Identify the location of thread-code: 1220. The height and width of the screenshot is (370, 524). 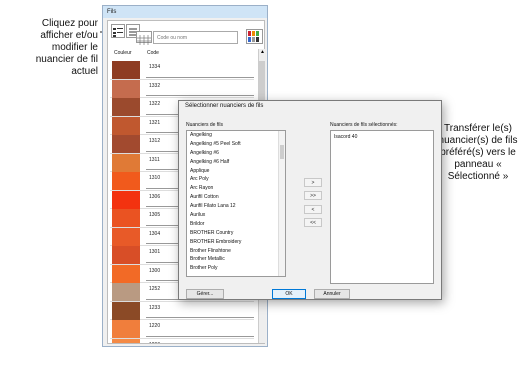
(155, 326).